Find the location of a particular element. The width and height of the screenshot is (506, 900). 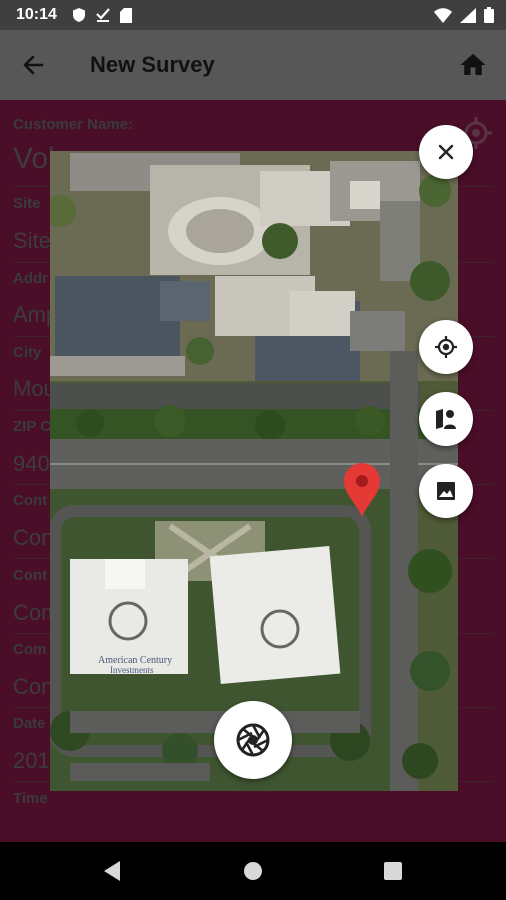

form-value-zip: 940 is located at coordinates (31, 464).